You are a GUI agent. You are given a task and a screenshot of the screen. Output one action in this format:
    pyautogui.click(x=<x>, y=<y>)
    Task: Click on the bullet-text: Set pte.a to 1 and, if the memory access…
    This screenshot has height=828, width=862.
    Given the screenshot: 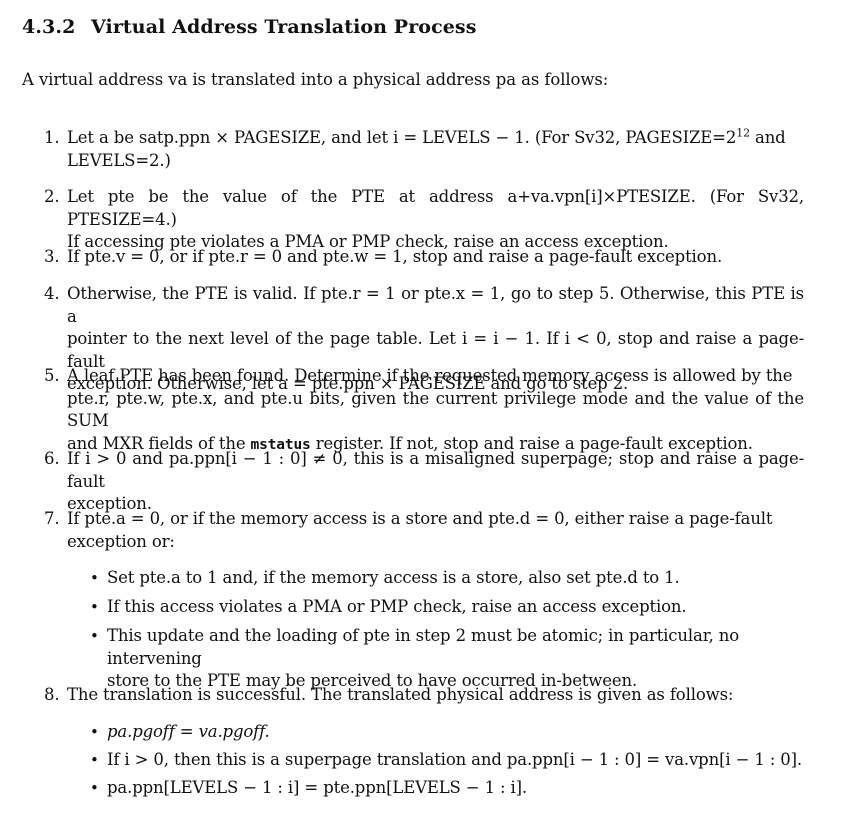 What is the action you would take?
    pyautogui.click(x=393, y=577)
    